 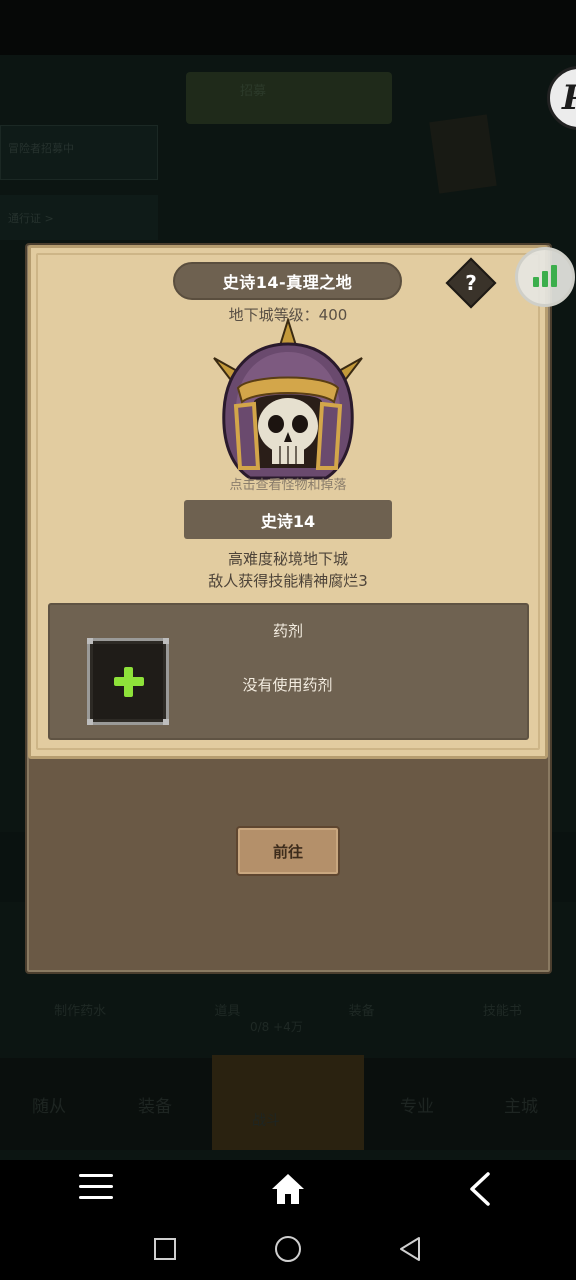 What do you see at coordinates (463, 154) in the screenshot?
I see `background-card` at bounding box center [463, 154].